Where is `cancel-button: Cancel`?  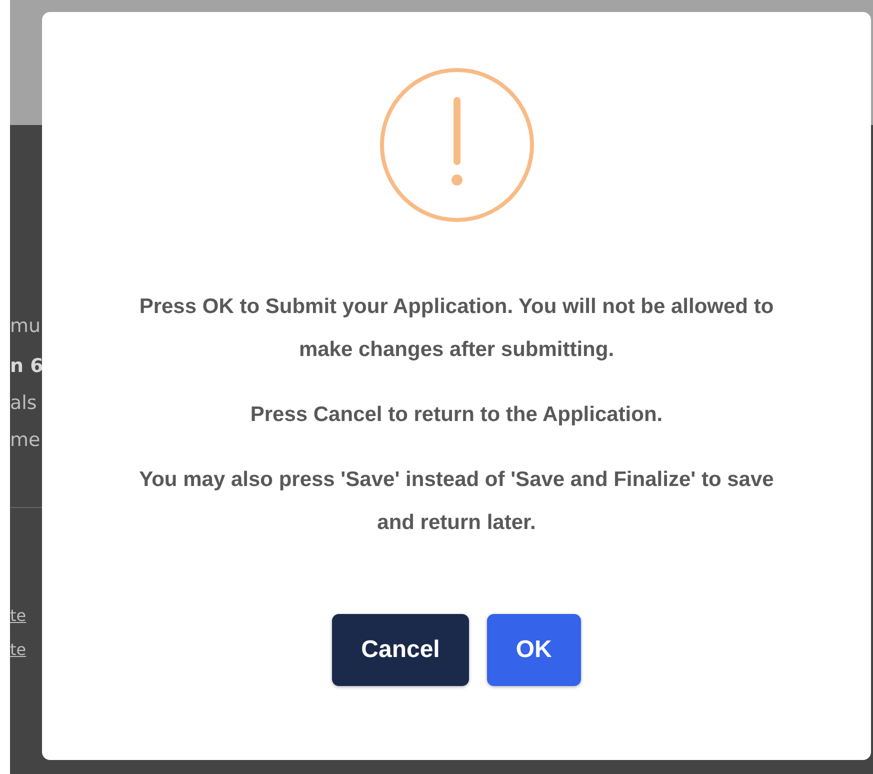
cancel-button: Cancel is located at coordinates (400, 650).